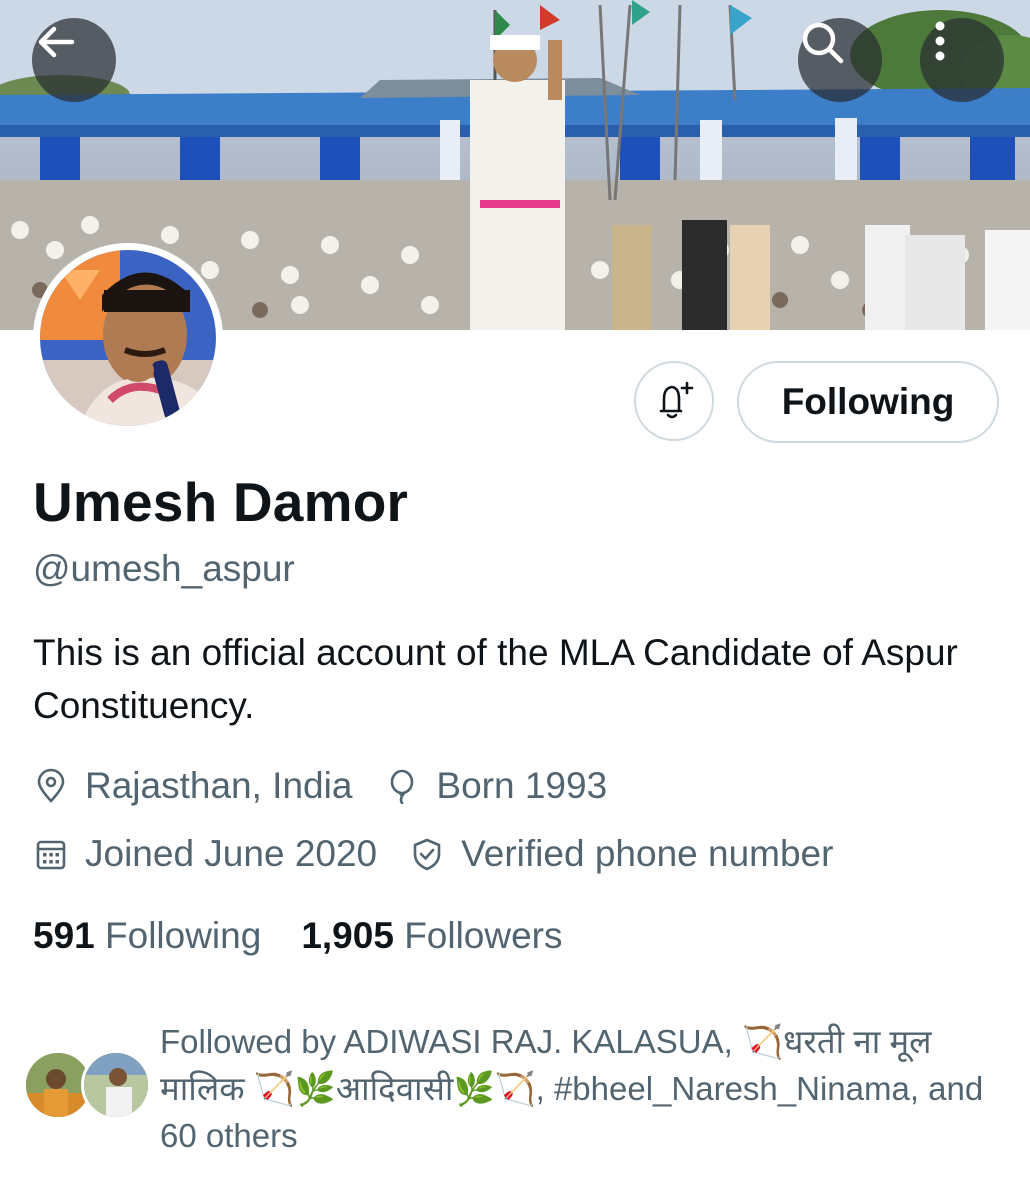  What do you see at coordinates (483, 935) in the screenshot?
I see `followers-label: Followers` at bounding box center [483, 935].